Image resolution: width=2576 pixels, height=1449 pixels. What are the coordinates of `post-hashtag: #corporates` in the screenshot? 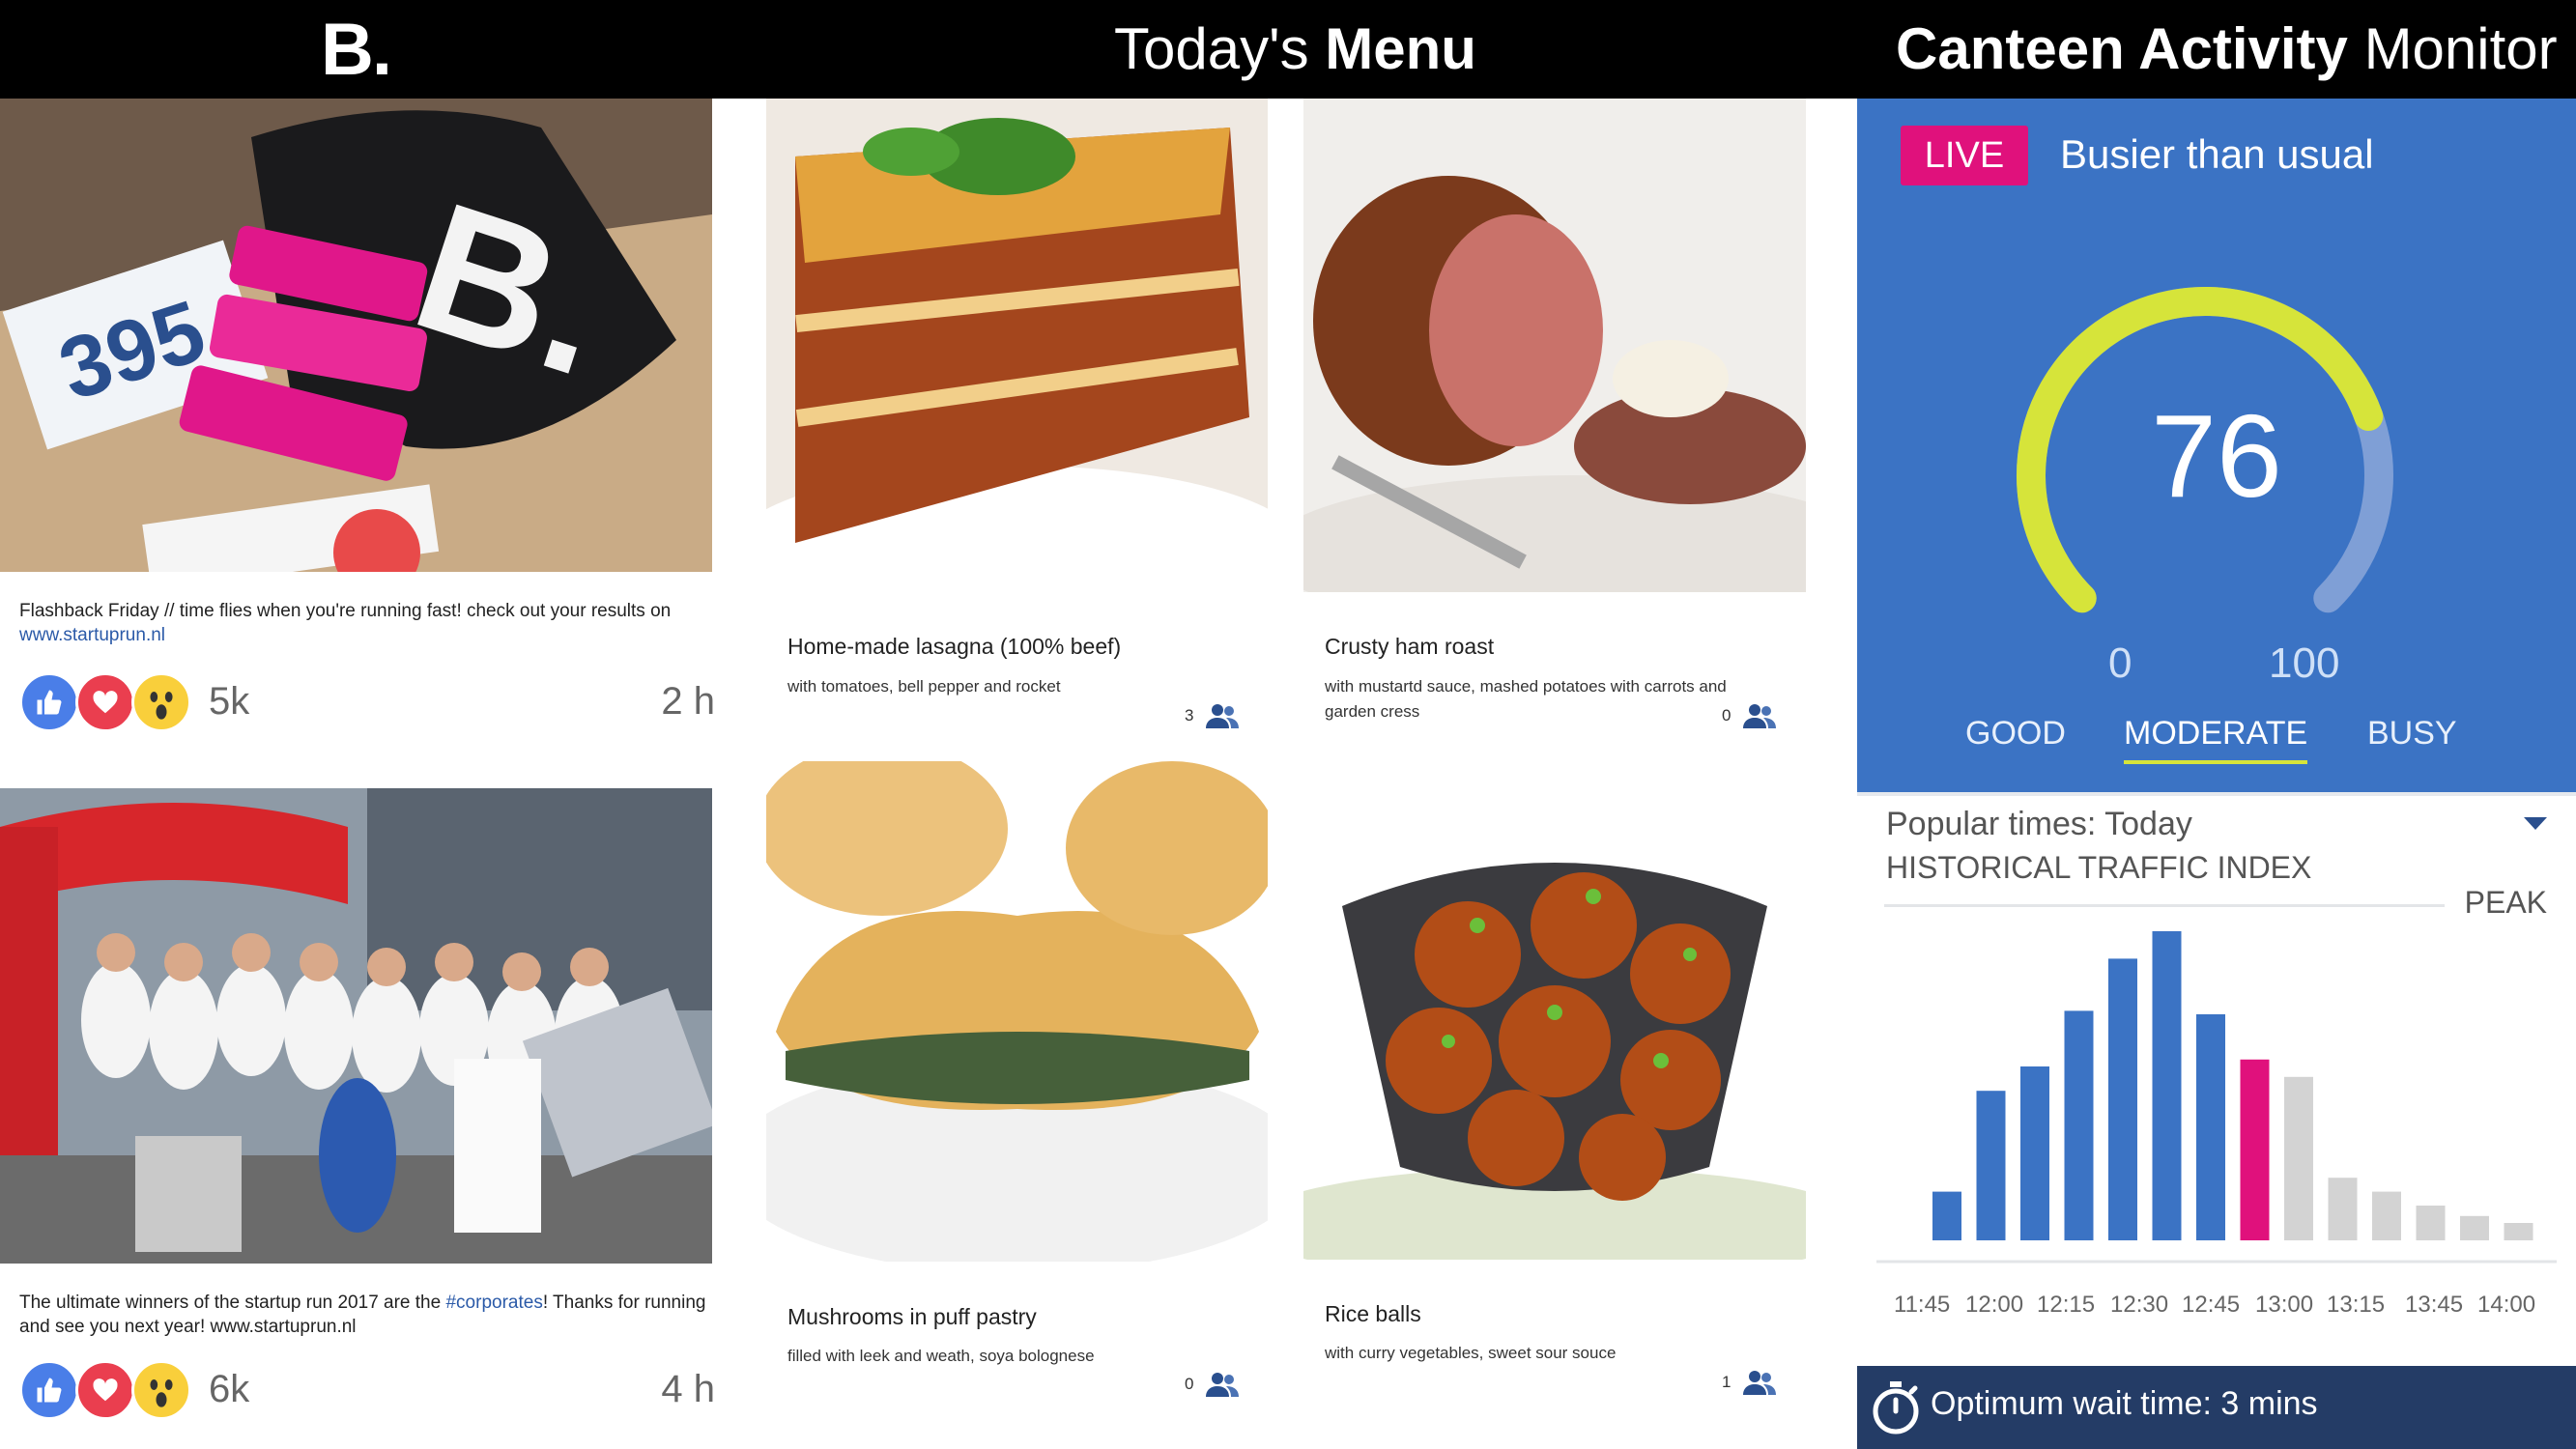 It's located at (494, 1303).